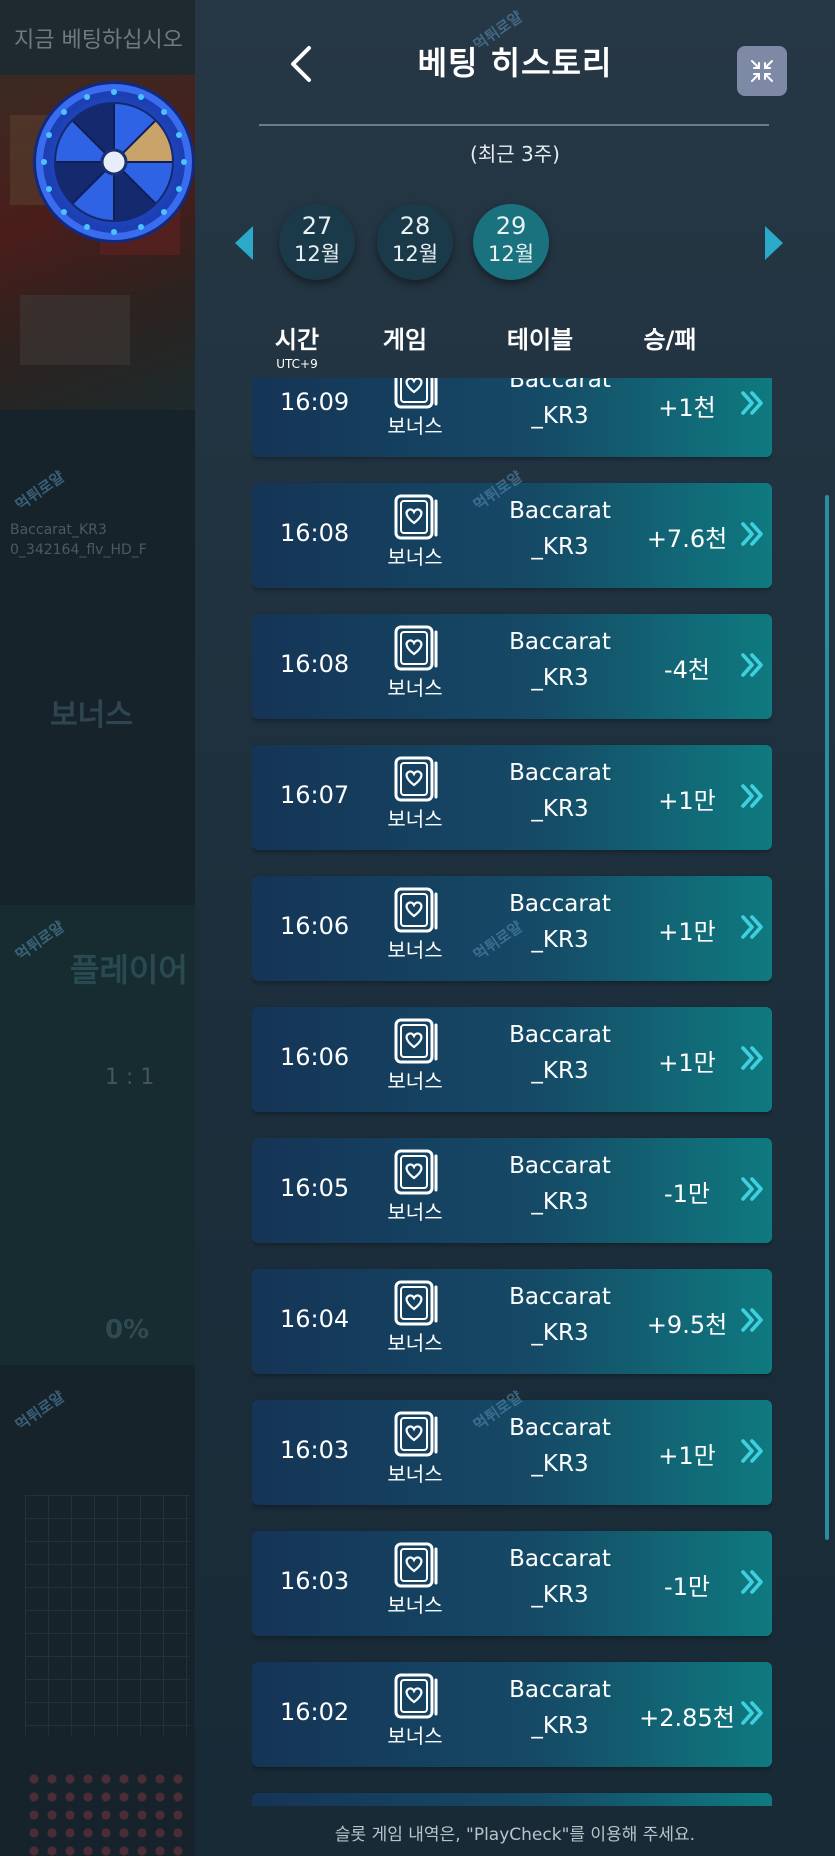 The image size is (835, 1856). Describe the element at coordinates (670, 340) in the screenshot. I see `column-header-result: 승/패` at that location.